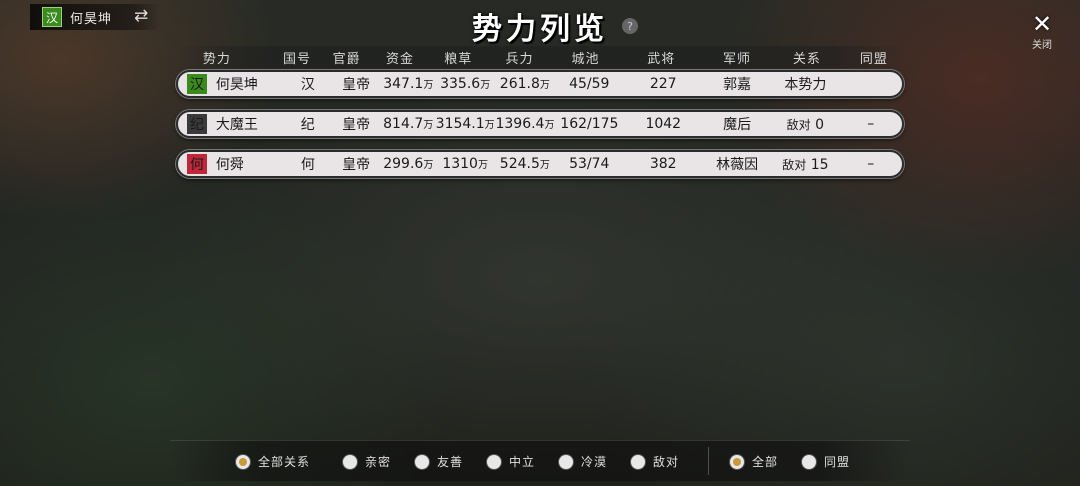 The image size is (1080, 486). I want to click on header-funds: 资金, so click(399, 59).